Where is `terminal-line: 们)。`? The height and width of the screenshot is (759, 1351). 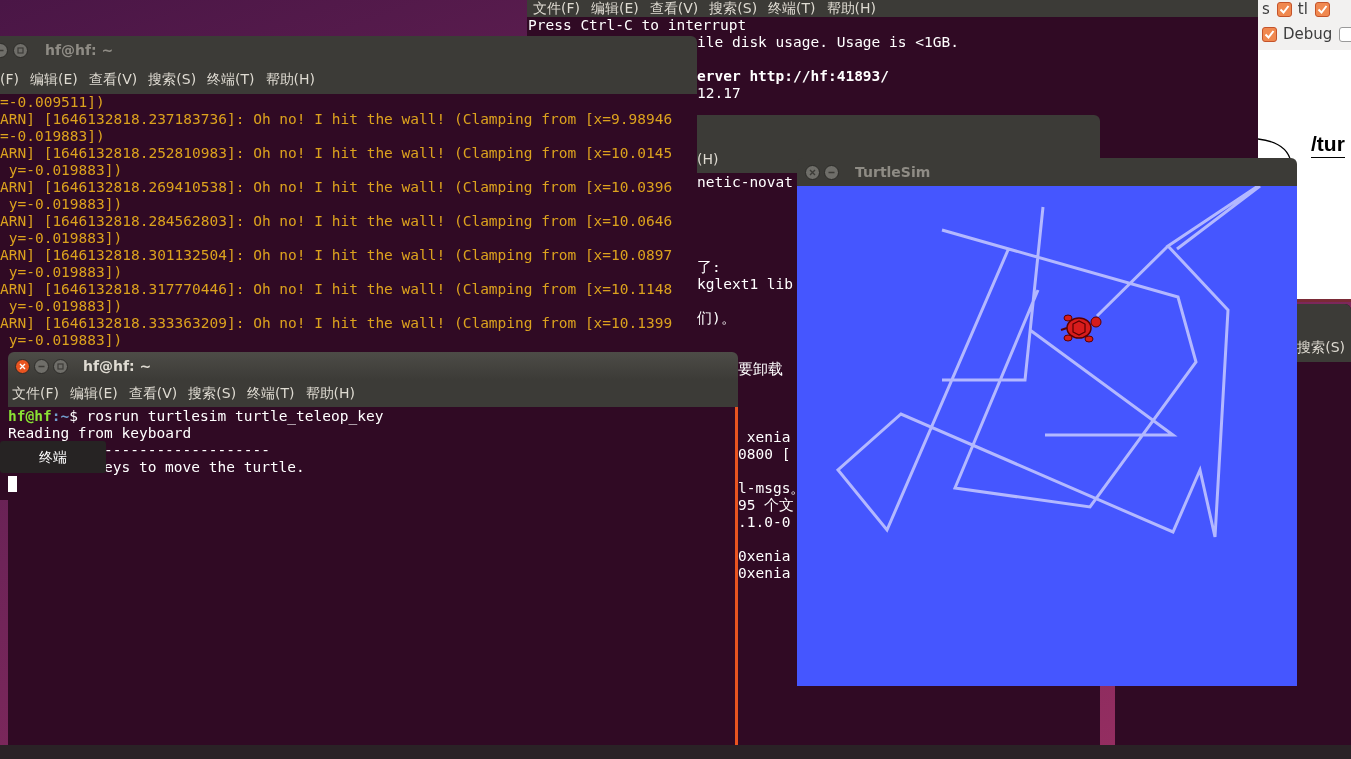
terminal-line: 们)。 is located at coordinates (716, 318).